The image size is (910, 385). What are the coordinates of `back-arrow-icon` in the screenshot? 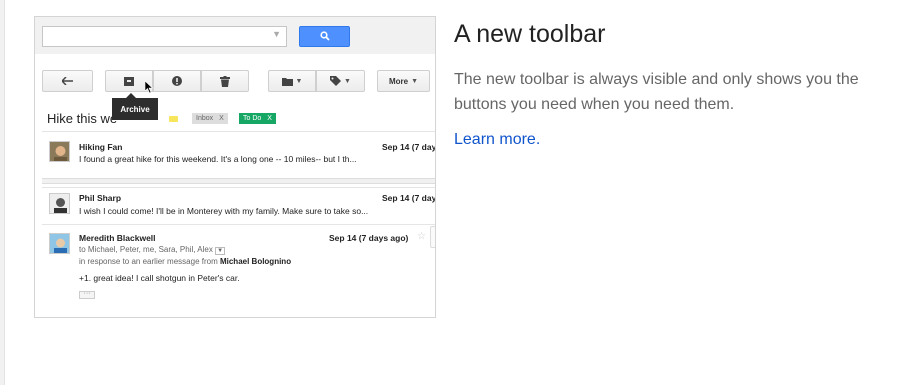 It's located at (67, 81).